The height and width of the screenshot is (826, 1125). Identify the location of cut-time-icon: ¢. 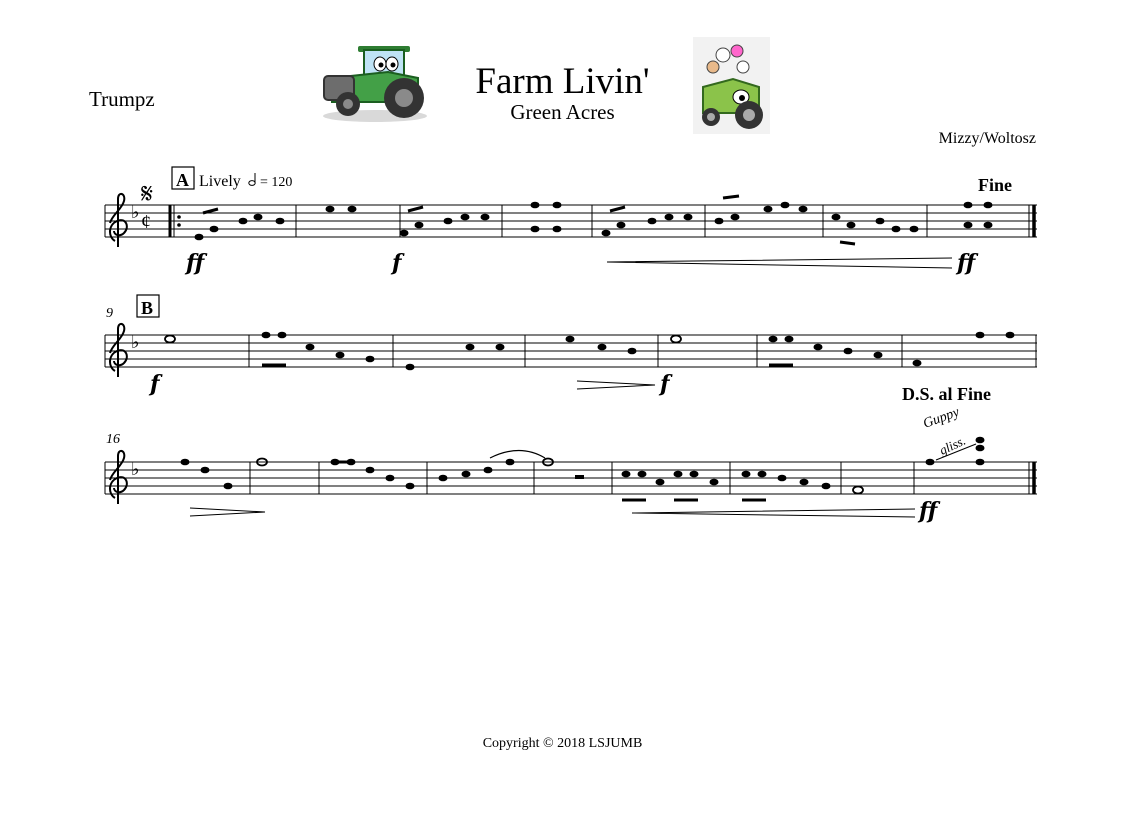
(146, 222).